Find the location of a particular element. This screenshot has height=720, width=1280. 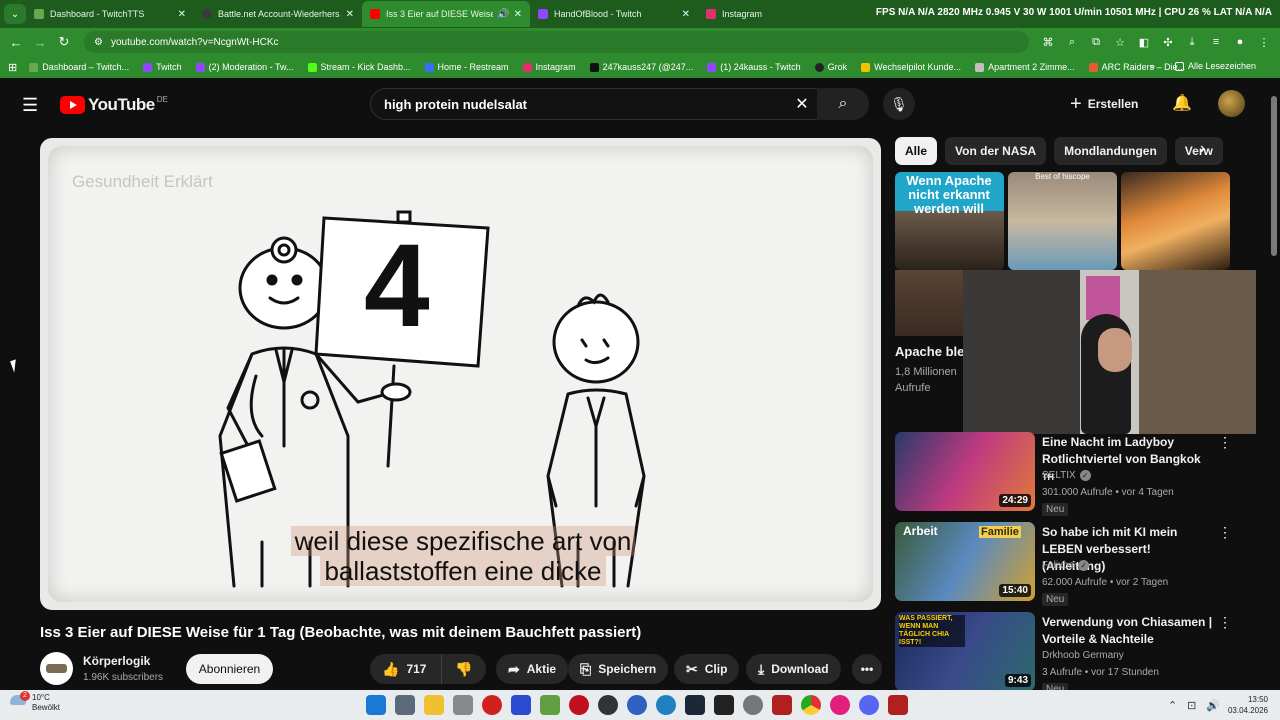

app-red2-icon is located at coordinates (898, 705).